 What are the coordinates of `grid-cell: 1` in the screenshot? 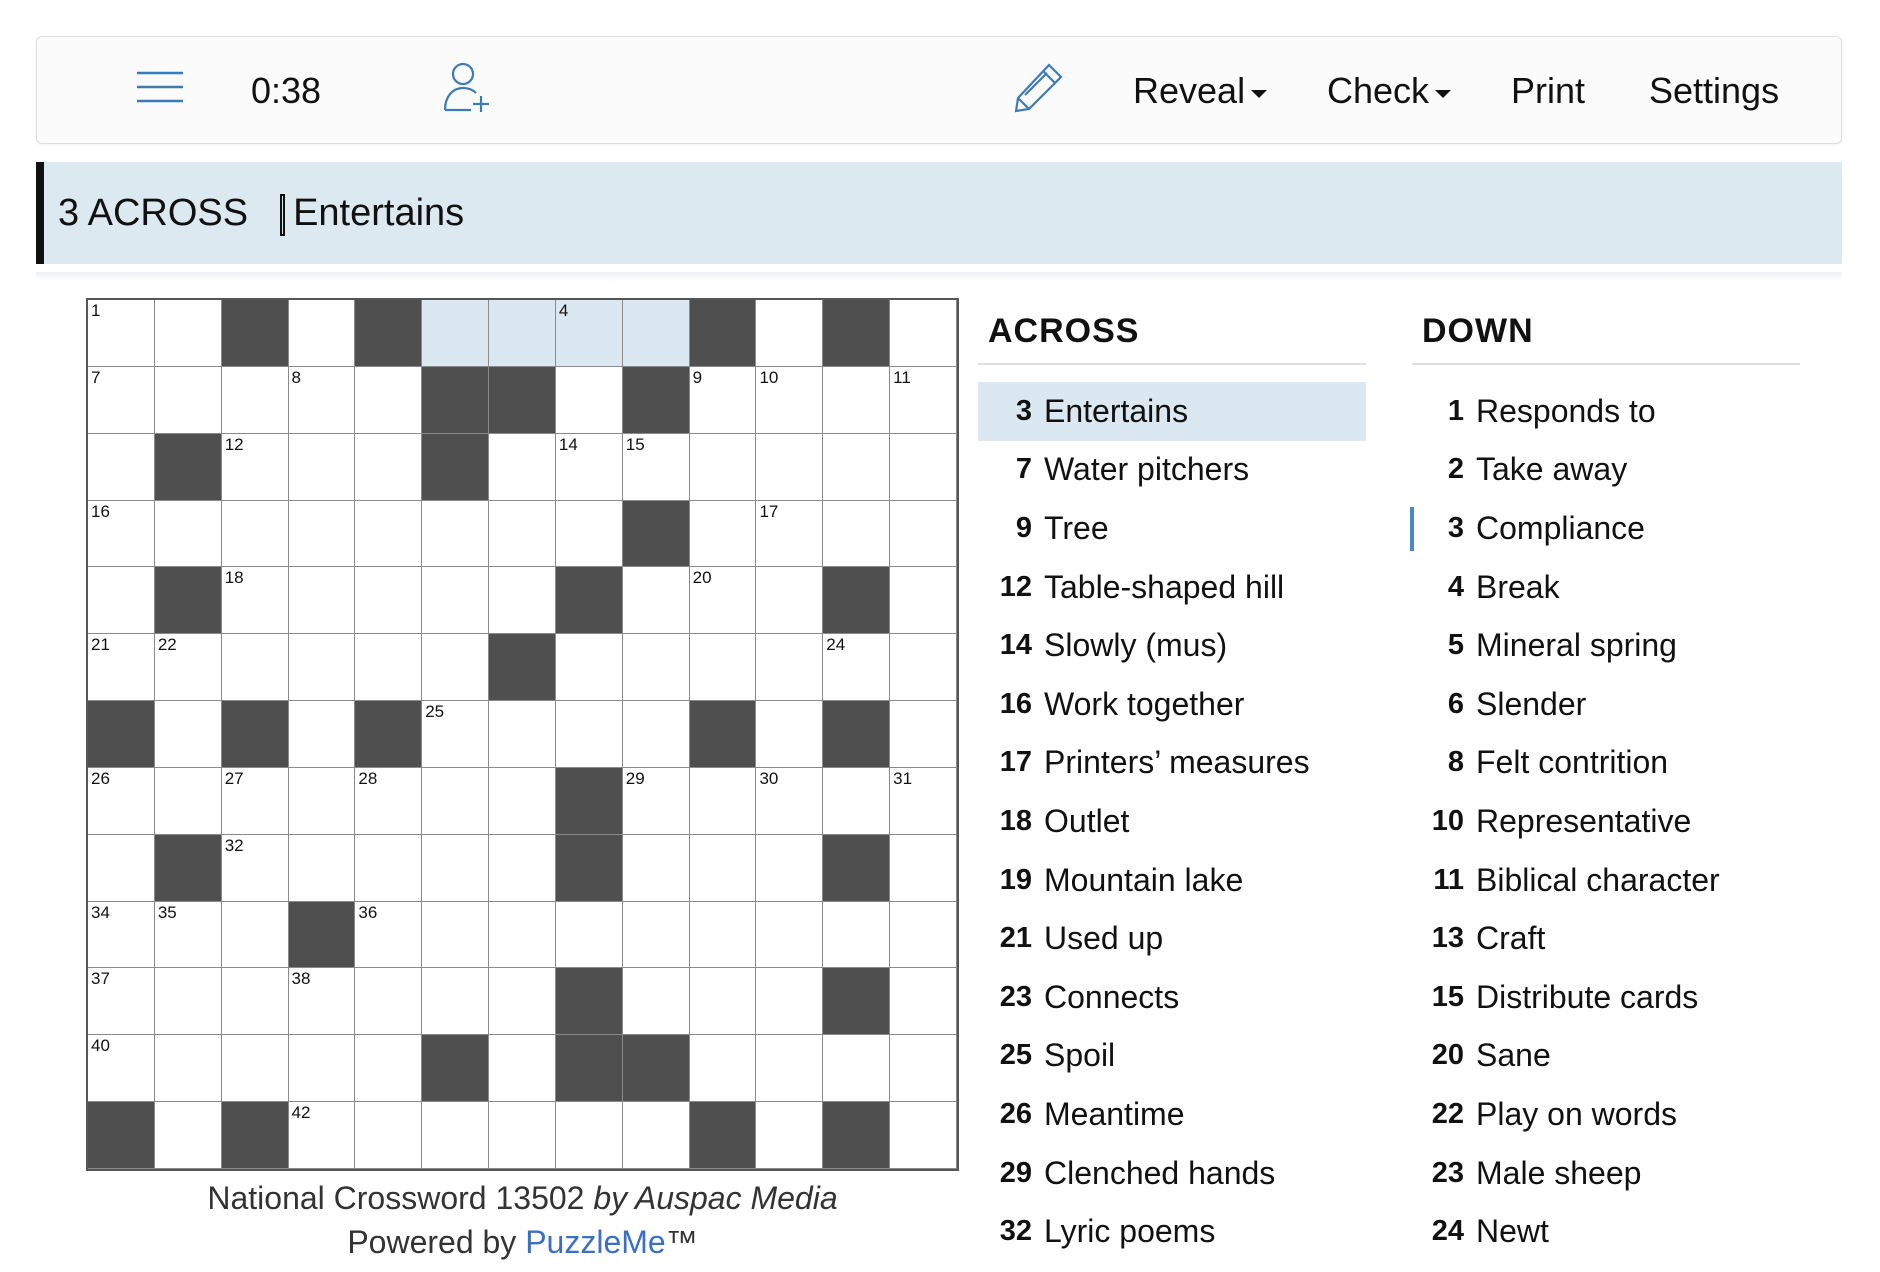 It's located at (121, 333).